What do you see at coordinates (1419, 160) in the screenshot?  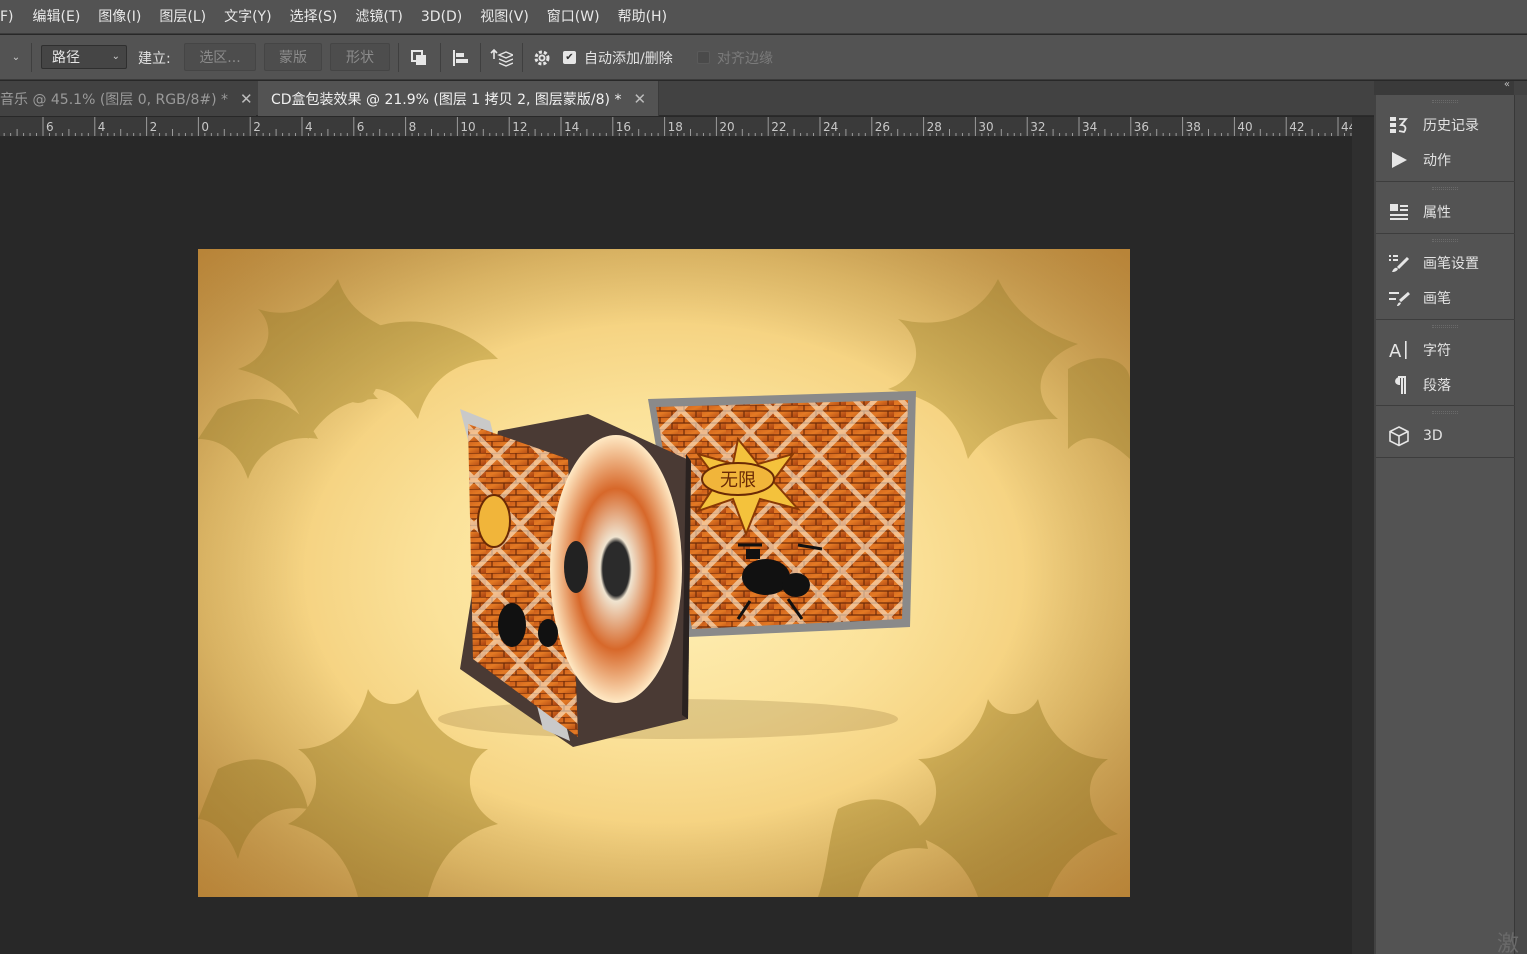 I see `panel-actions: 动作` at bounding box center [1419, 160].